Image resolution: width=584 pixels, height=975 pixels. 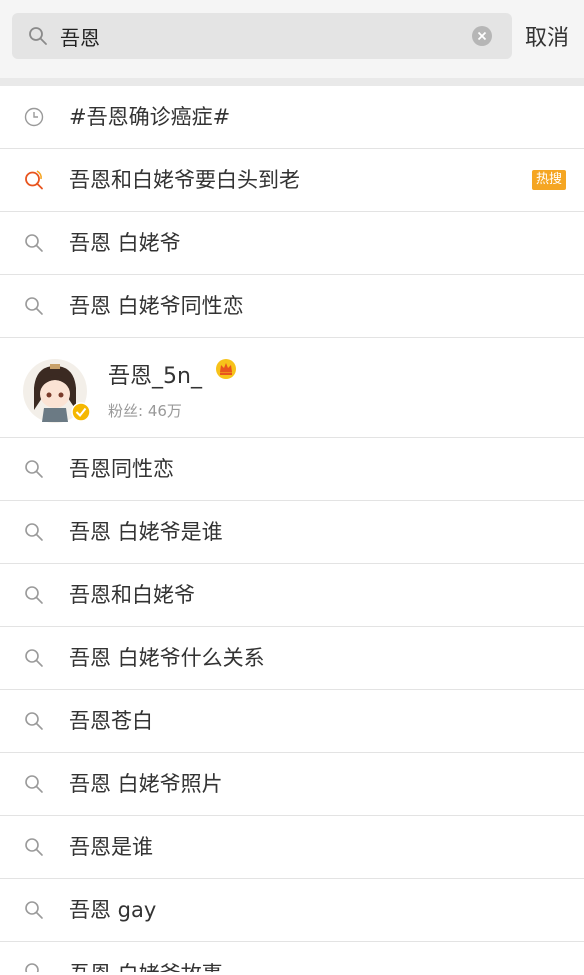 I want to click on list-item: 吾恩 白姥爷照片, so click(x=292, y=784).